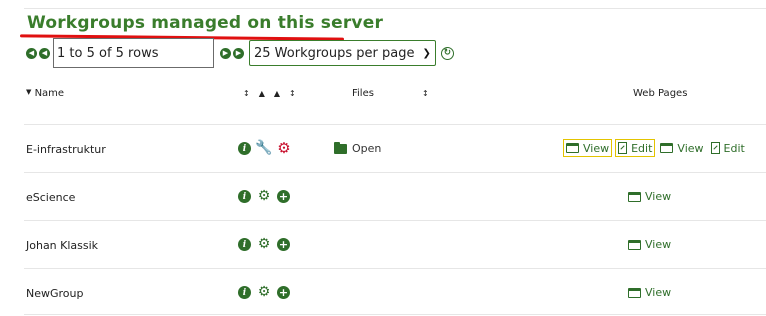 This screenshot has height=316, width=766. Describe the element at coordinates (263, 148) in the screenshot. I see `wrench-icon: 🔧` at that location.